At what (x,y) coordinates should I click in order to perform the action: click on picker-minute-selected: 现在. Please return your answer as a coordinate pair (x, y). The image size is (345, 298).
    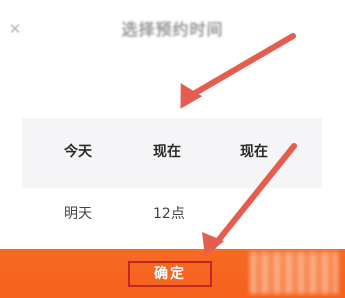
    Looking at the image, I should click on (254, 151).